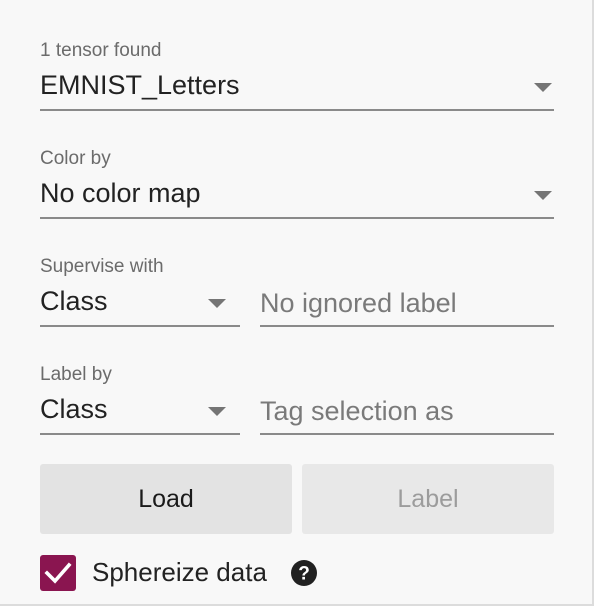  What do you see at coordinates (297, 91) in the screenshot?
I see `tensor-select: EMNIST_Letters` at bounding box center [297, 91].